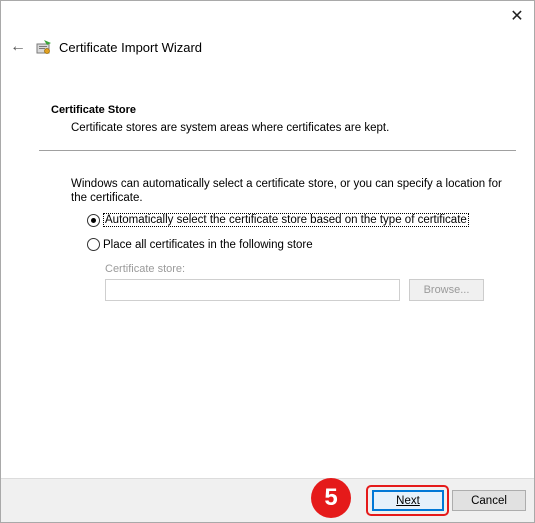 The width and height of the screenshot is (535, 523). What do you see at coordinates (267, 47) in the screenshot?
I see `wizard-header: ← Certificate Import Wizard` at bounding box center [267, 47].